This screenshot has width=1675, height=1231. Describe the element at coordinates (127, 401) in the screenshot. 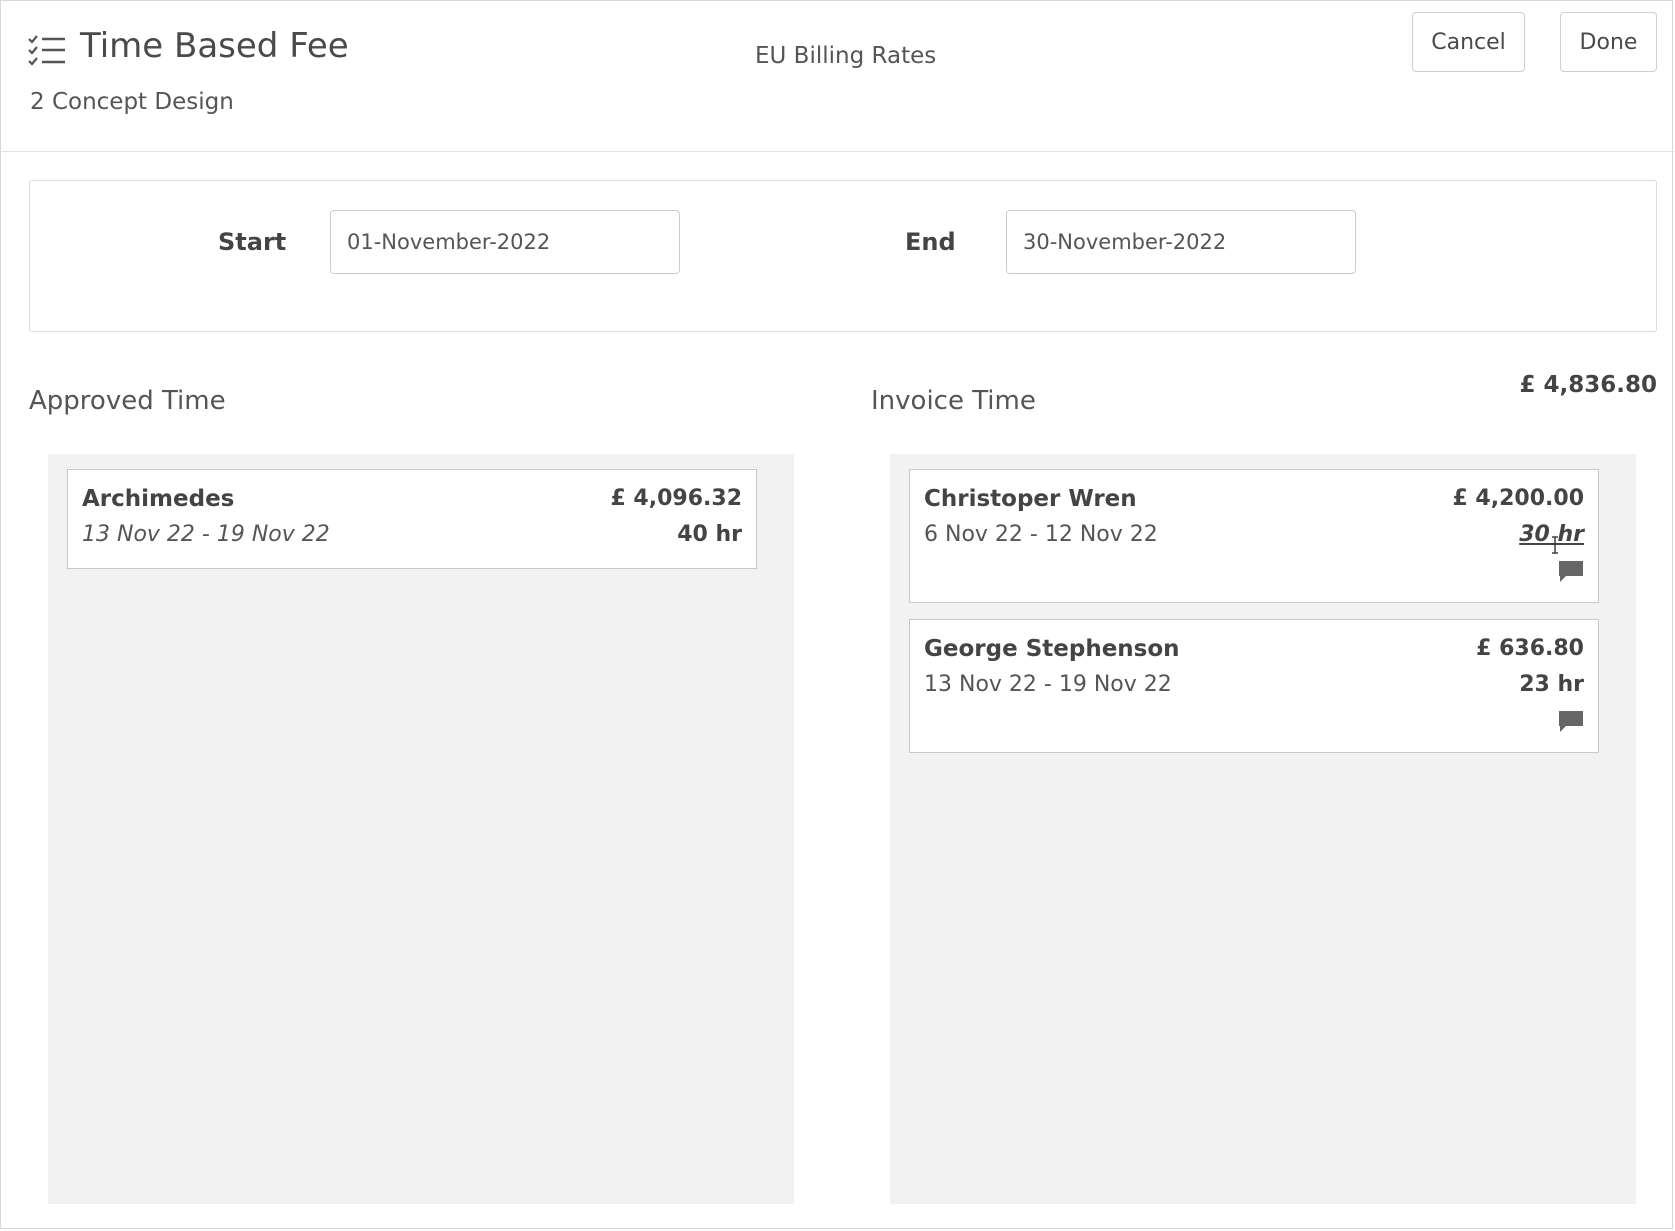

I see `approved-time-heading: Approved Time` at that location.